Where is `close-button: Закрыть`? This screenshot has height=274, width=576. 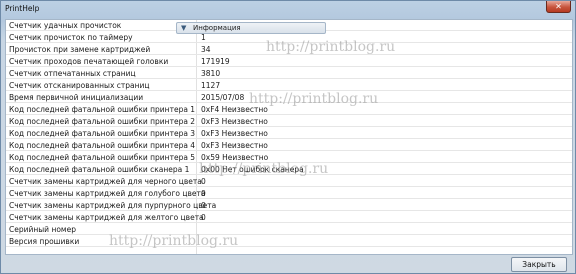
close-button: Закрыть is located at coordinates (539, 264).